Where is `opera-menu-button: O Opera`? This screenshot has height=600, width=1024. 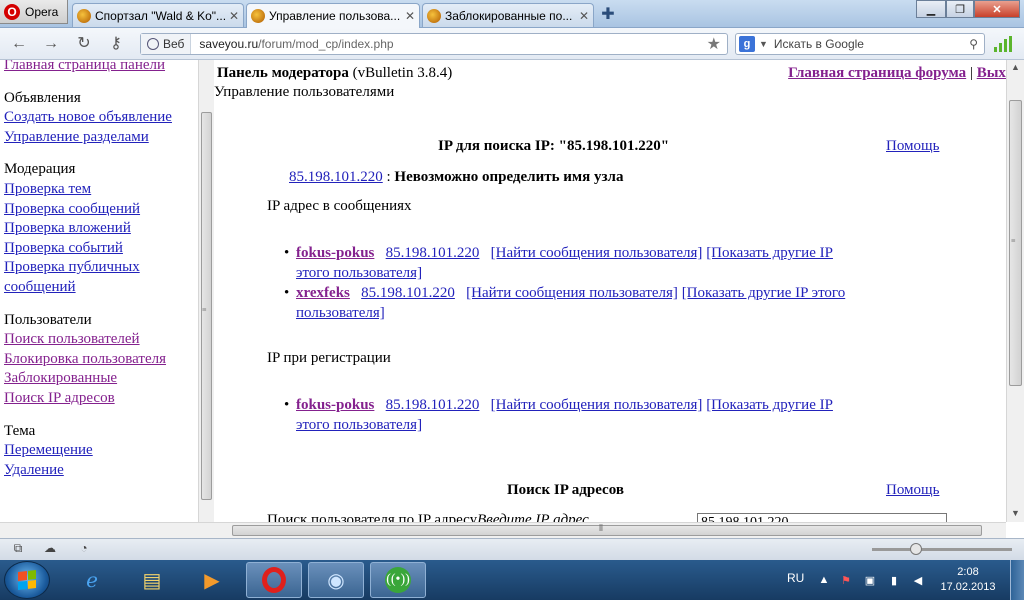
opera-menu-button: O Opera is located at coordinates (34, 12).